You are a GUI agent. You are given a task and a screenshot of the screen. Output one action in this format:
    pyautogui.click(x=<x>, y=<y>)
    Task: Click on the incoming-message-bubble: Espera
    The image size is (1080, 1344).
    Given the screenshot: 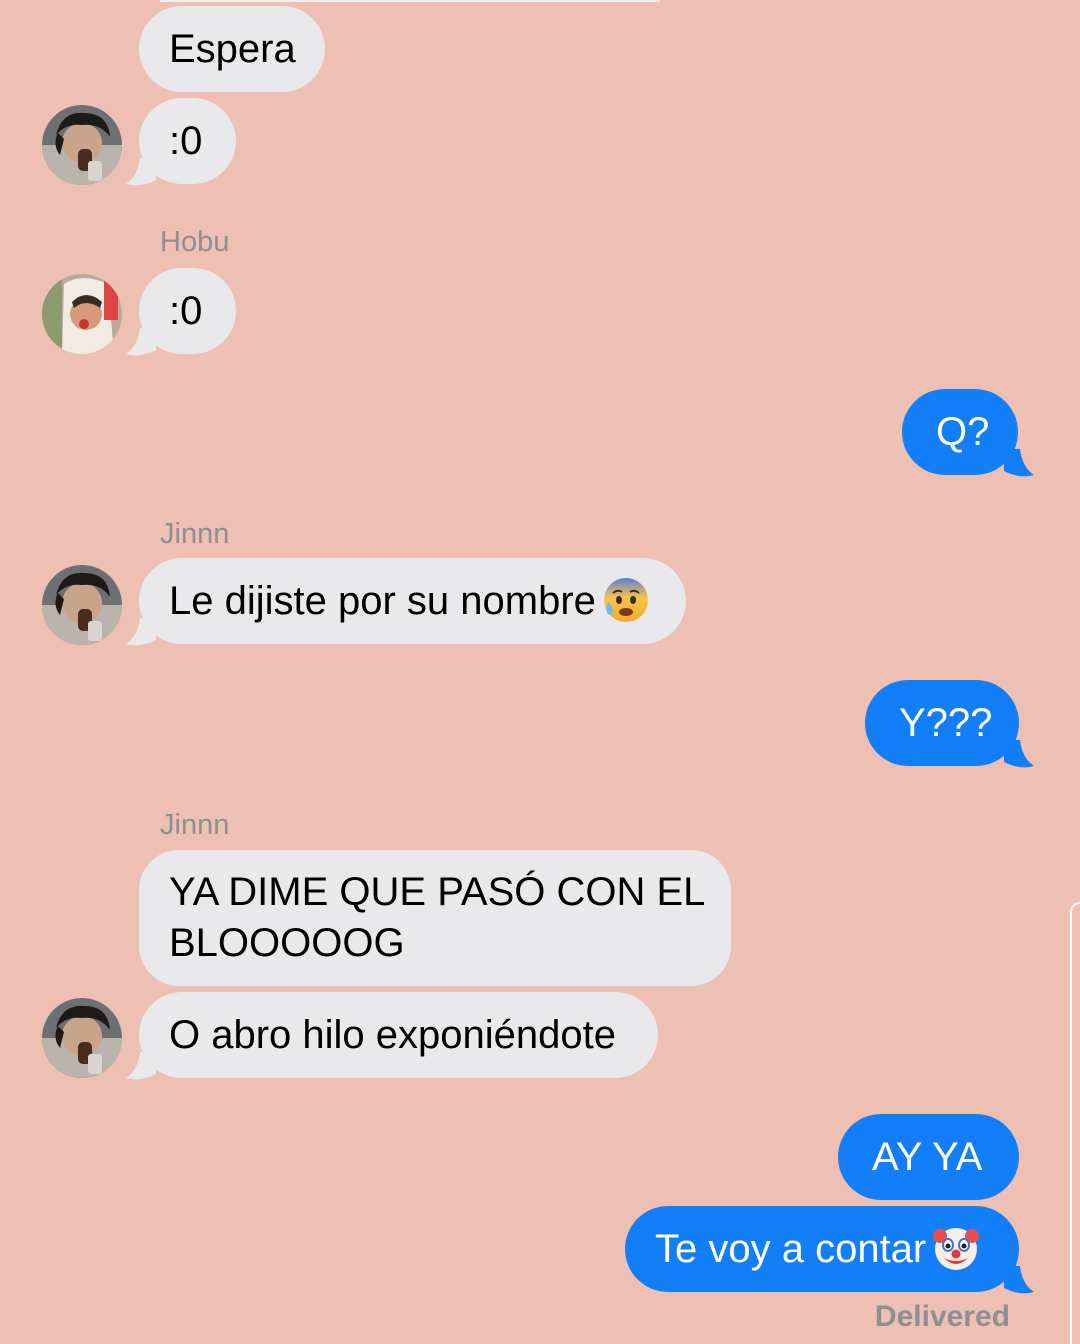 What is the action you would take?
    pyautogui.click(x=232, y=49)
    